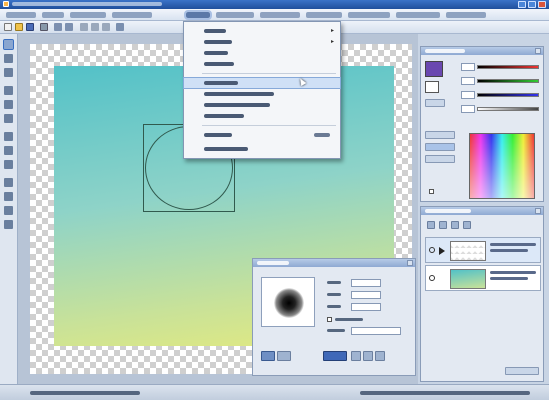 The height and width of the screenshot is (400, 549). I want to click on delete-layer-icon, so click(467, 225).